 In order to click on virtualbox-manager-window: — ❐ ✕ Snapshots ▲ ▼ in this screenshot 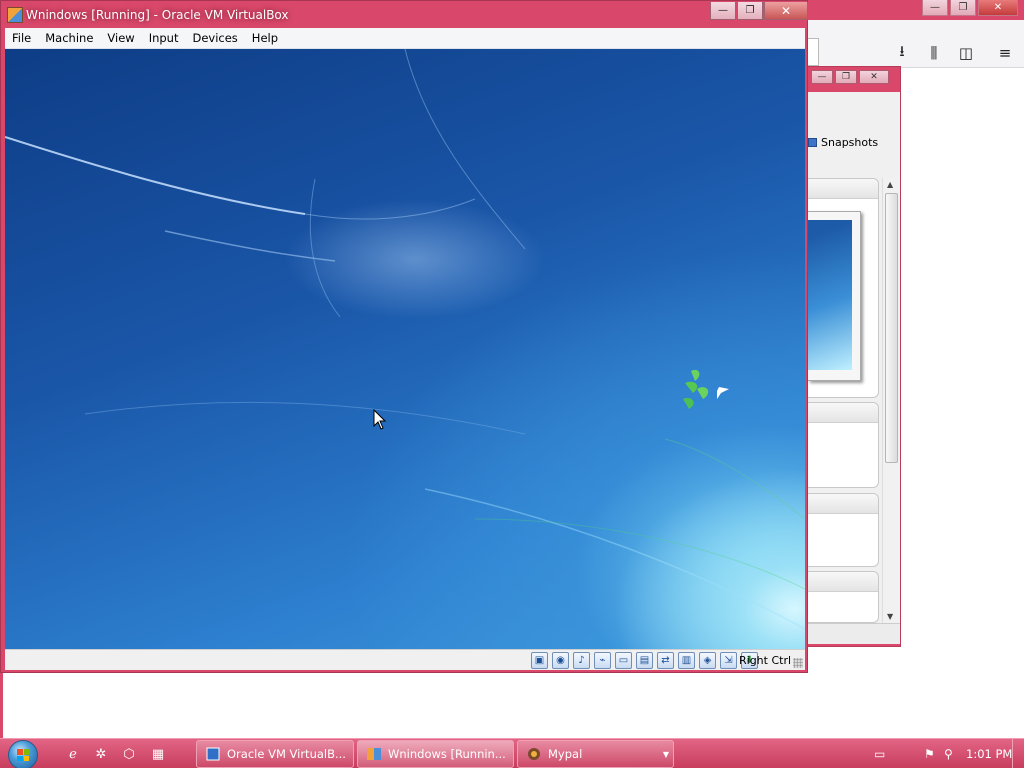, I will do `click(853, 356)`.